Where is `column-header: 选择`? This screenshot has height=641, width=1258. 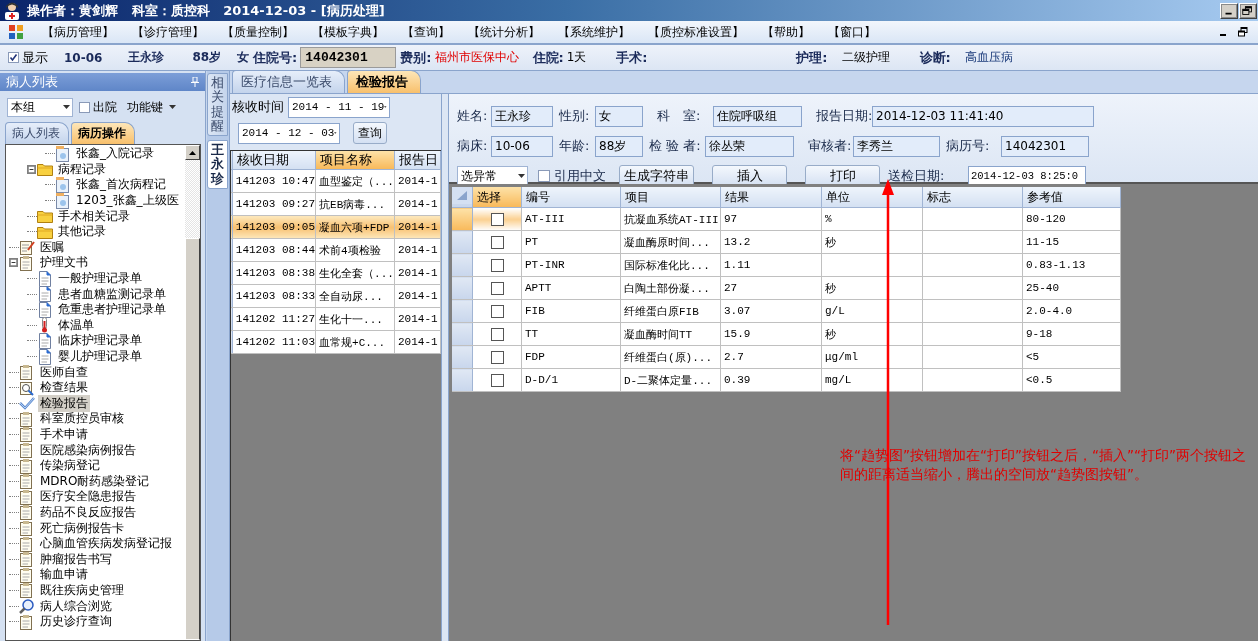 column-header: 选择 is located at coordinates (497, 197).